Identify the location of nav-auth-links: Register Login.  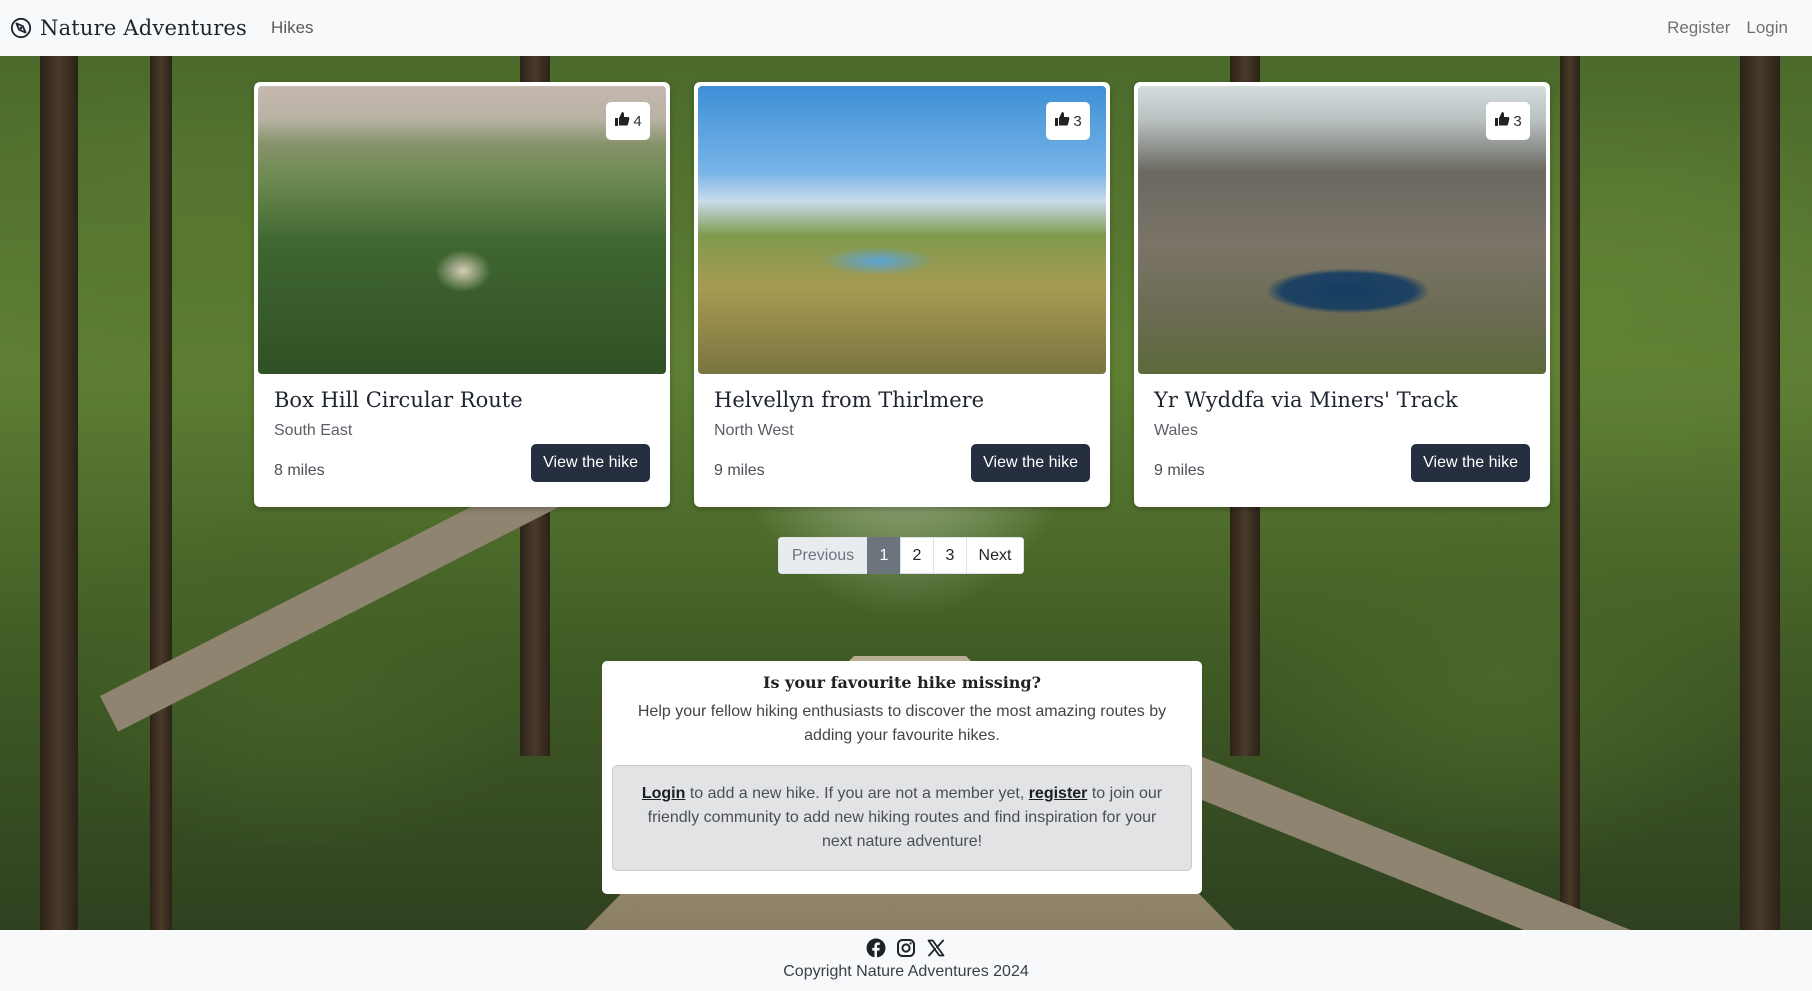
(1734, 28).